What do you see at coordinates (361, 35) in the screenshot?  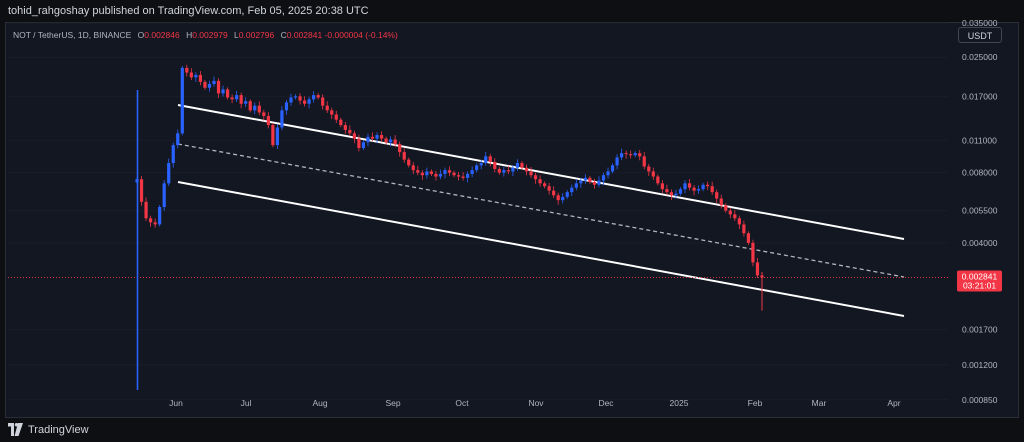 I see `change-value: -0.000004 (-0.14%)` at bounding box center [361, 35].